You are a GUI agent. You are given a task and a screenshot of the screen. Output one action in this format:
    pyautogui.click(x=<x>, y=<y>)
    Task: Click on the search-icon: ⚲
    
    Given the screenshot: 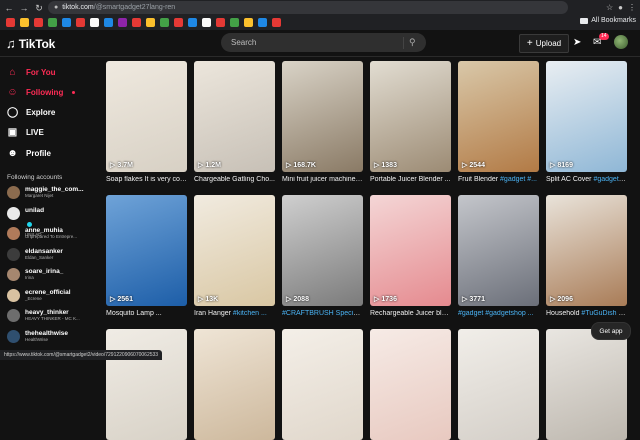 What is the action you would take?
    pyautogui.click(x=412, y=42)
    